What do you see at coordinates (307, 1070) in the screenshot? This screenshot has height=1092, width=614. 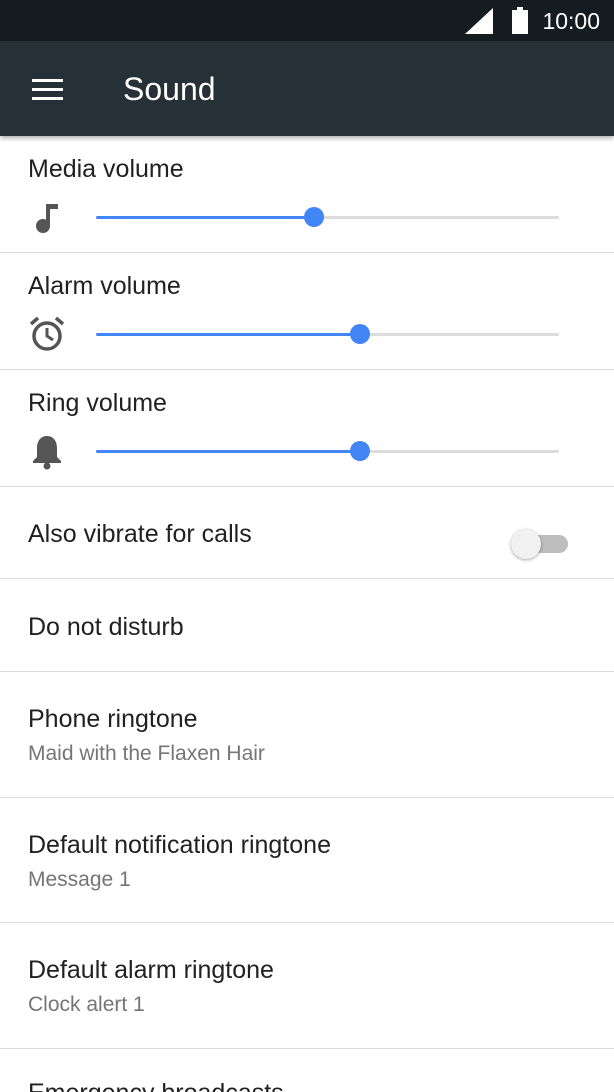 I see `emergency-broadcasts-row: Emergency broadcasts` at bounding box center [307, 1070].